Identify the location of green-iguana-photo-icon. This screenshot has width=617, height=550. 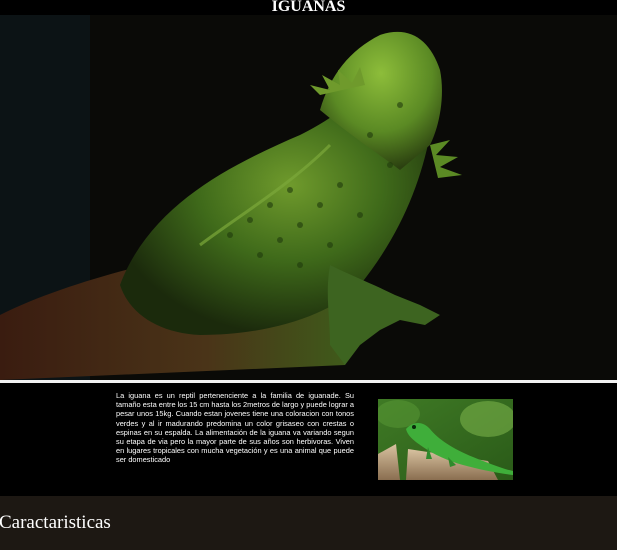
(445, 439).